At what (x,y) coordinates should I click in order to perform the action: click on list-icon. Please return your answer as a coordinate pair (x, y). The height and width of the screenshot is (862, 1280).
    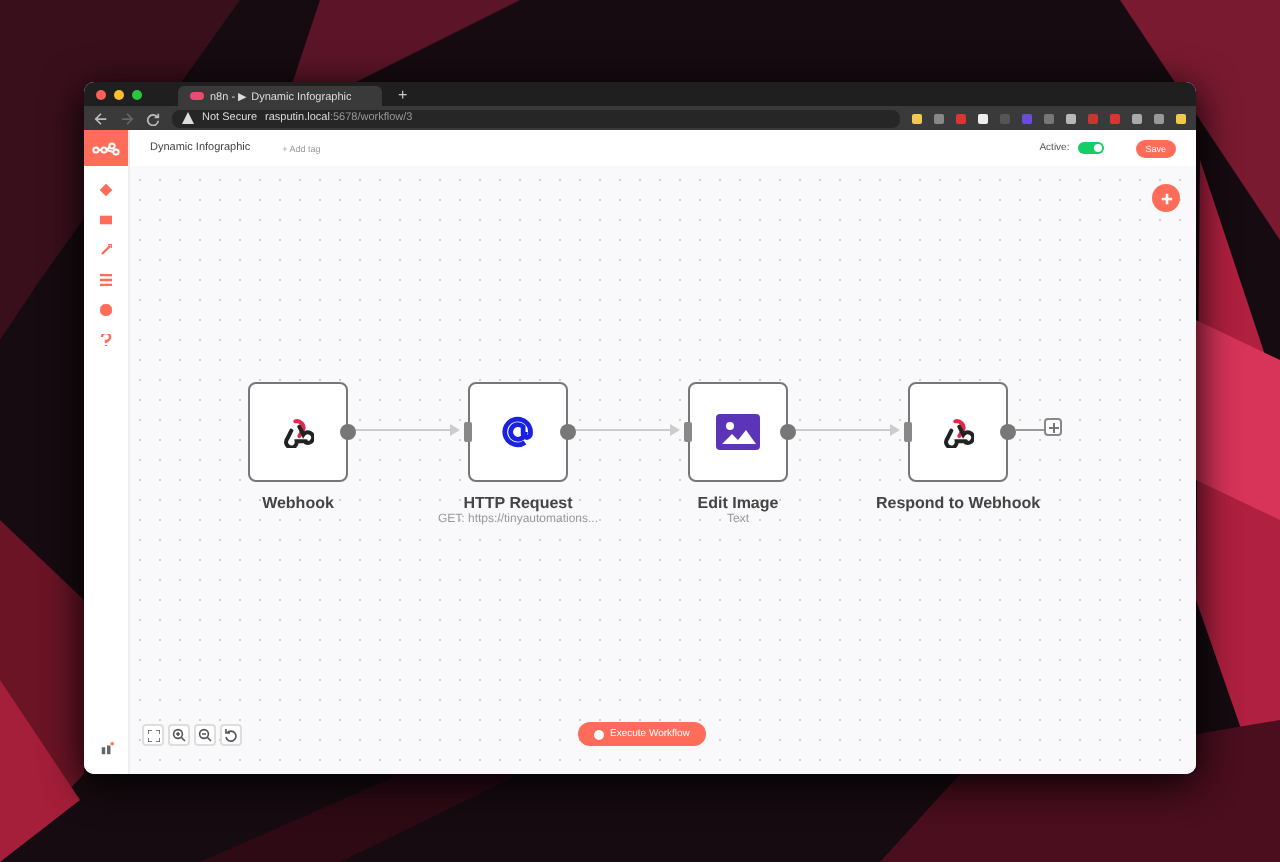
    Looking at the image, I should click on (106, 280).